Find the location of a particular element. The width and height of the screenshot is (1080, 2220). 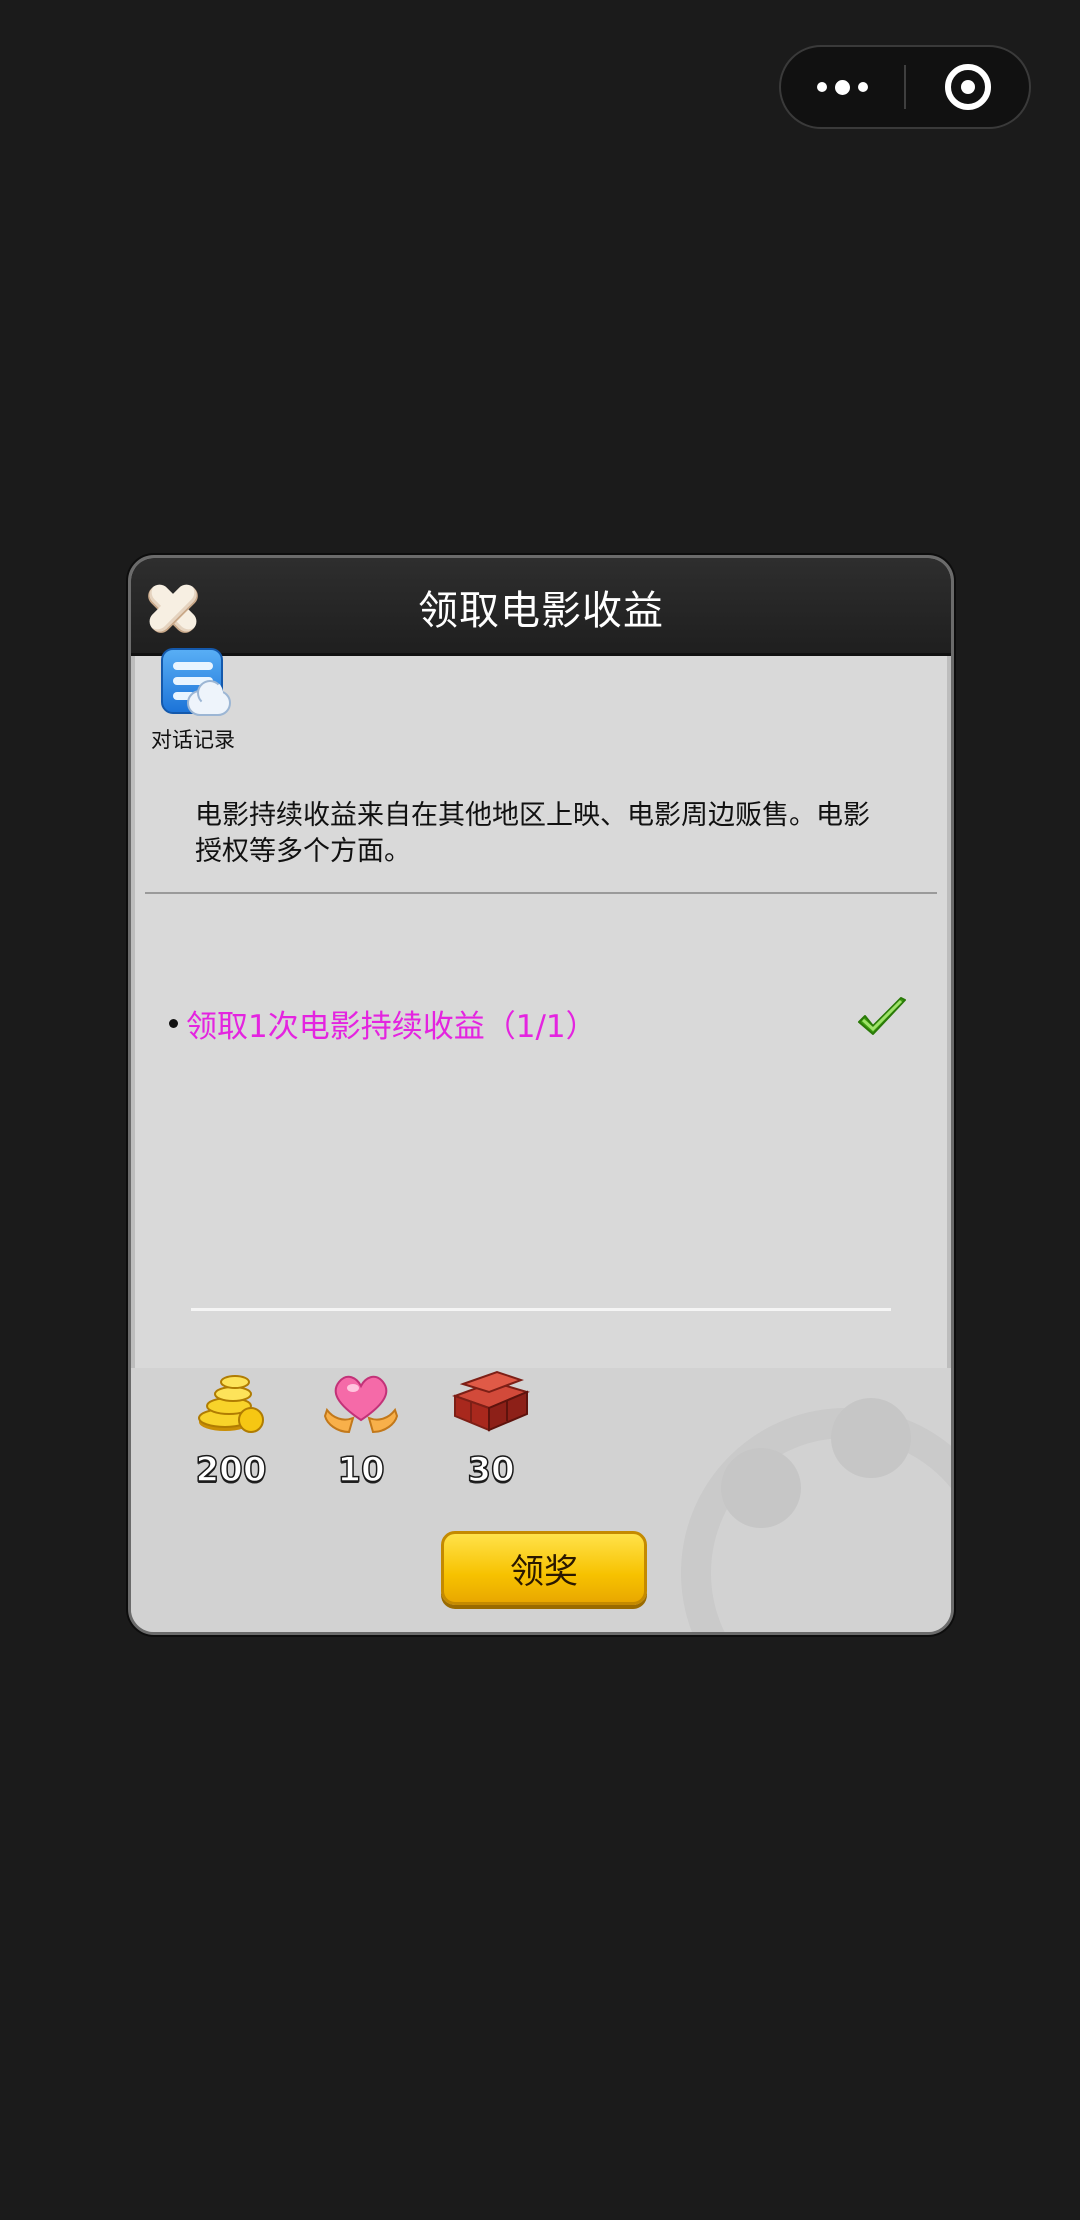

reward-item: 200 is located at coordinates (231, 1424).